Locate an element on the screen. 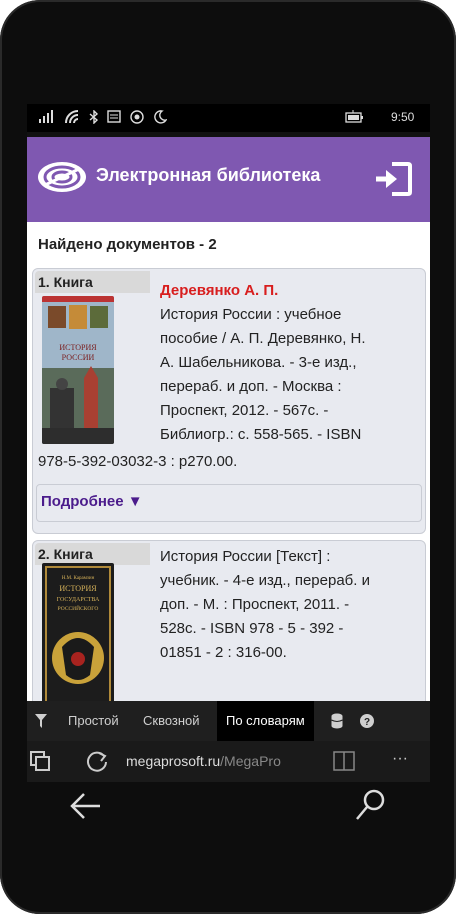 This screenshot has width=456, height=914. filter-icon is located at coordinates (41, 721).